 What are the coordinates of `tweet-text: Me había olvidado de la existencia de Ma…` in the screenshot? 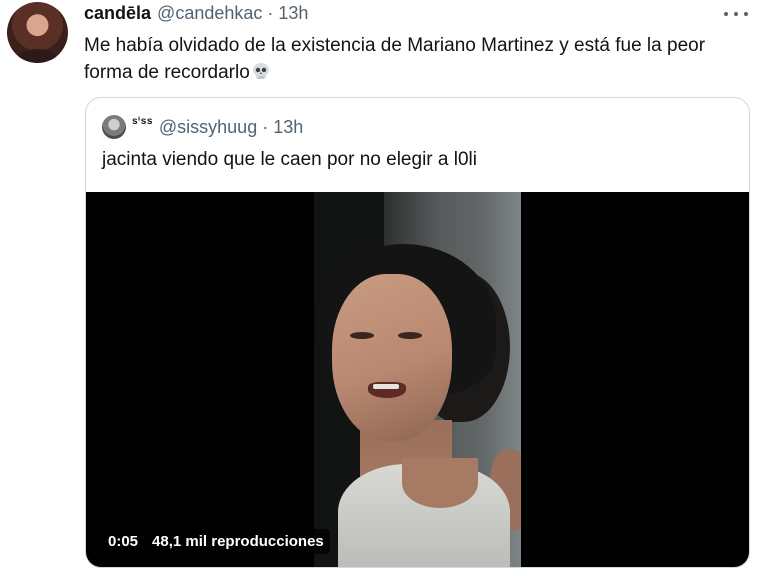 It's located at (414, 59).